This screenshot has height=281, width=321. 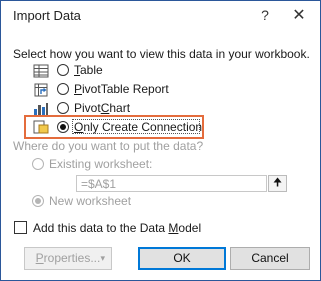 What do you see at coordinates (182, 258) in the screenshot?
I see `ok-button: OK` at bounding box center [182, 258].